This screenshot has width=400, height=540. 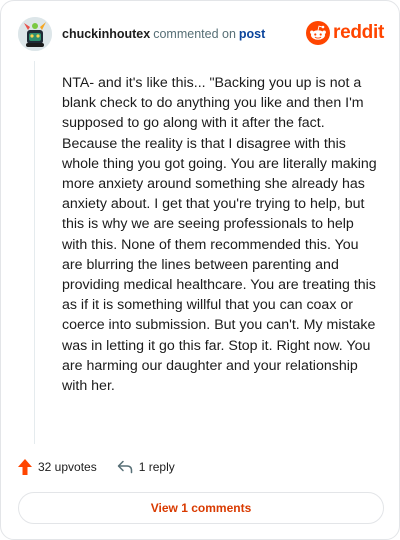 I want to click on upvote-count: 32 upvotes, so click(x=67, y=467).